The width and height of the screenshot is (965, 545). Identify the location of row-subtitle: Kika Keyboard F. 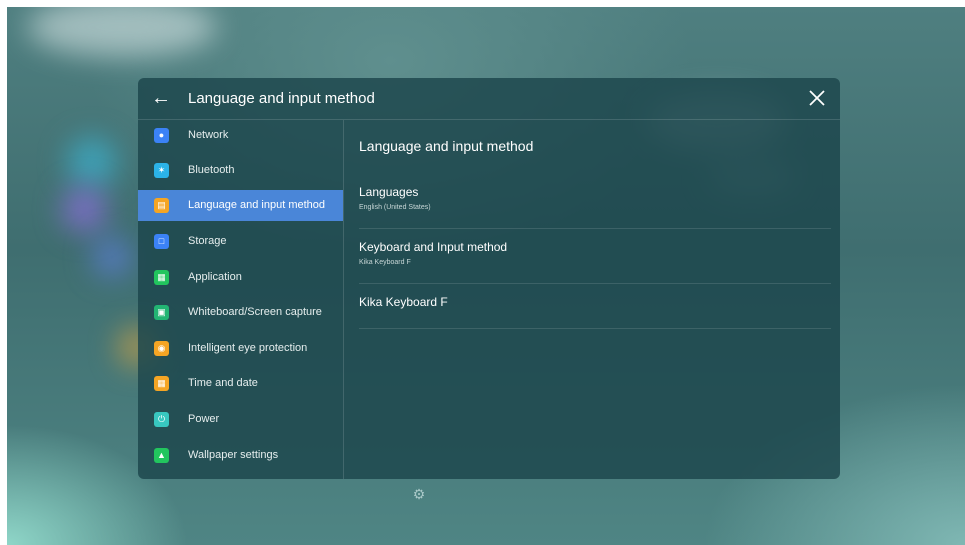
(385, 262).